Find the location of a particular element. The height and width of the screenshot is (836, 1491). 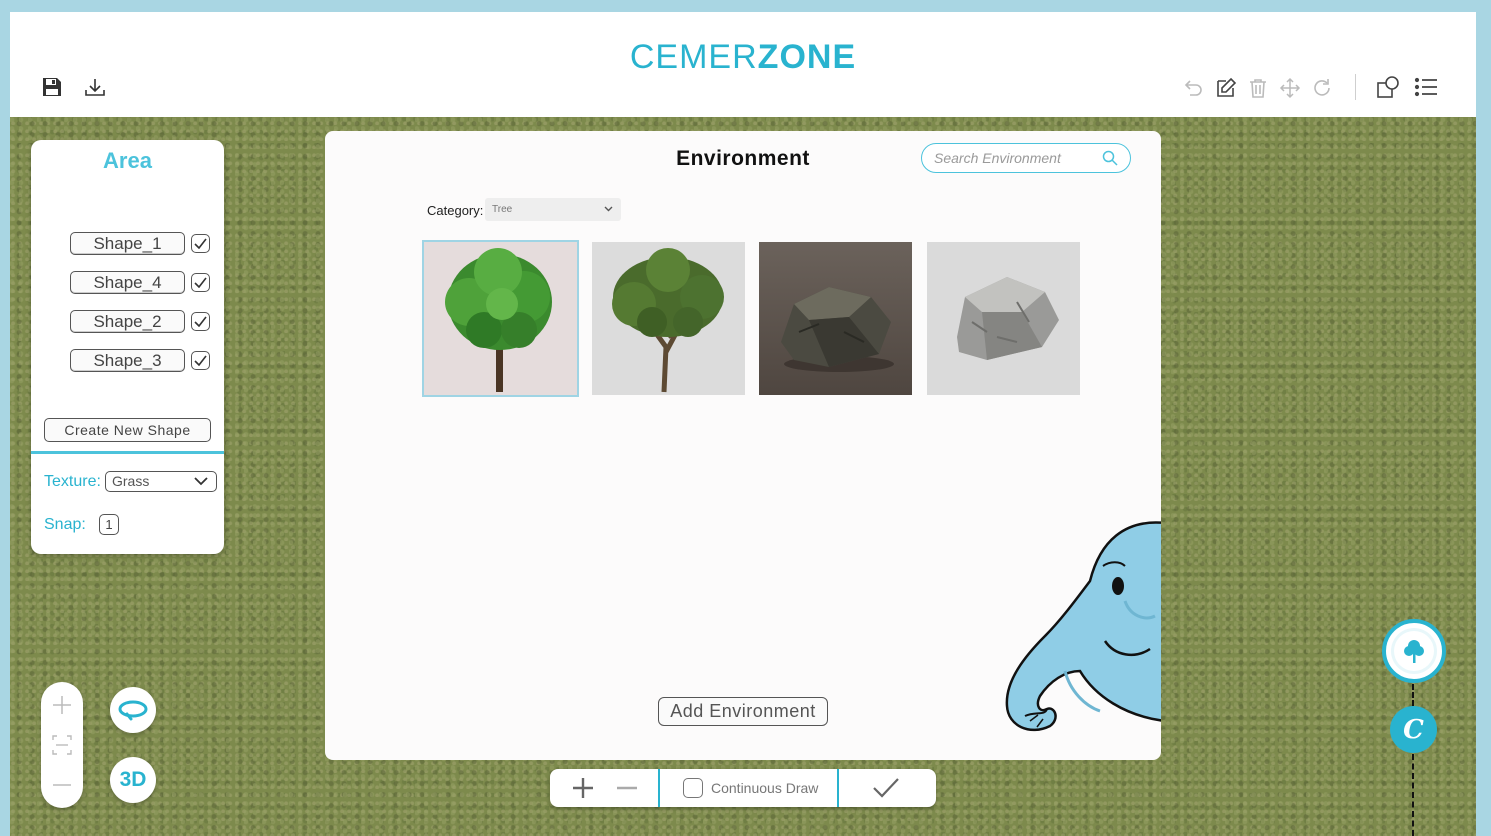

category-select-value: Tree is located at coordinates (502, 209).